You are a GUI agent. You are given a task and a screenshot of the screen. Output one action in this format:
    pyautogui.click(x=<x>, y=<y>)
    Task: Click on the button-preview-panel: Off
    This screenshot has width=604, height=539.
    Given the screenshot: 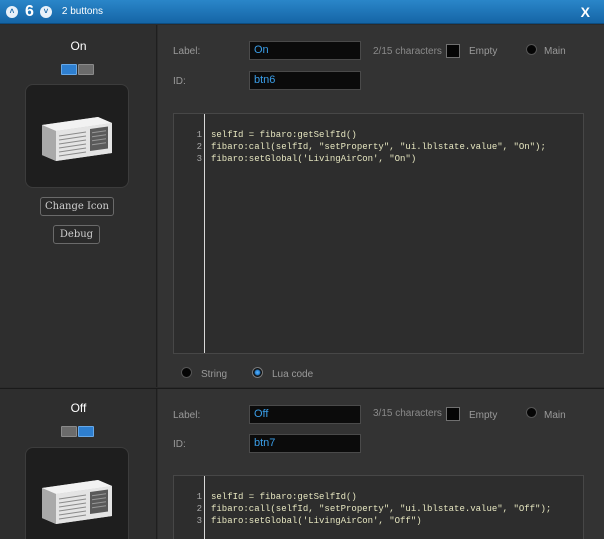 What is the action you would take?
    pyautogui.click(x=78, y=464)
    